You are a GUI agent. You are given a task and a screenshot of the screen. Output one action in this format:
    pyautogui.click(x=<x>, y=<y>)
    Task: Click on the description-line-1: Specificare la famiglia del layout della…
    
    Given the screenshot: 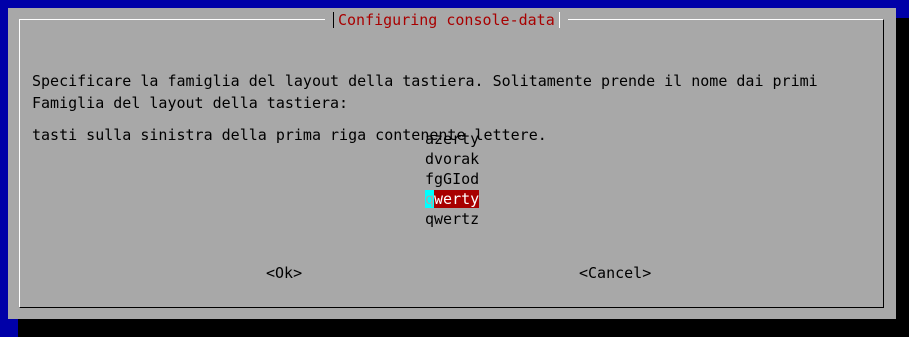 What is the action you would take?
    pyautogui.click(x=425, y=81)
    